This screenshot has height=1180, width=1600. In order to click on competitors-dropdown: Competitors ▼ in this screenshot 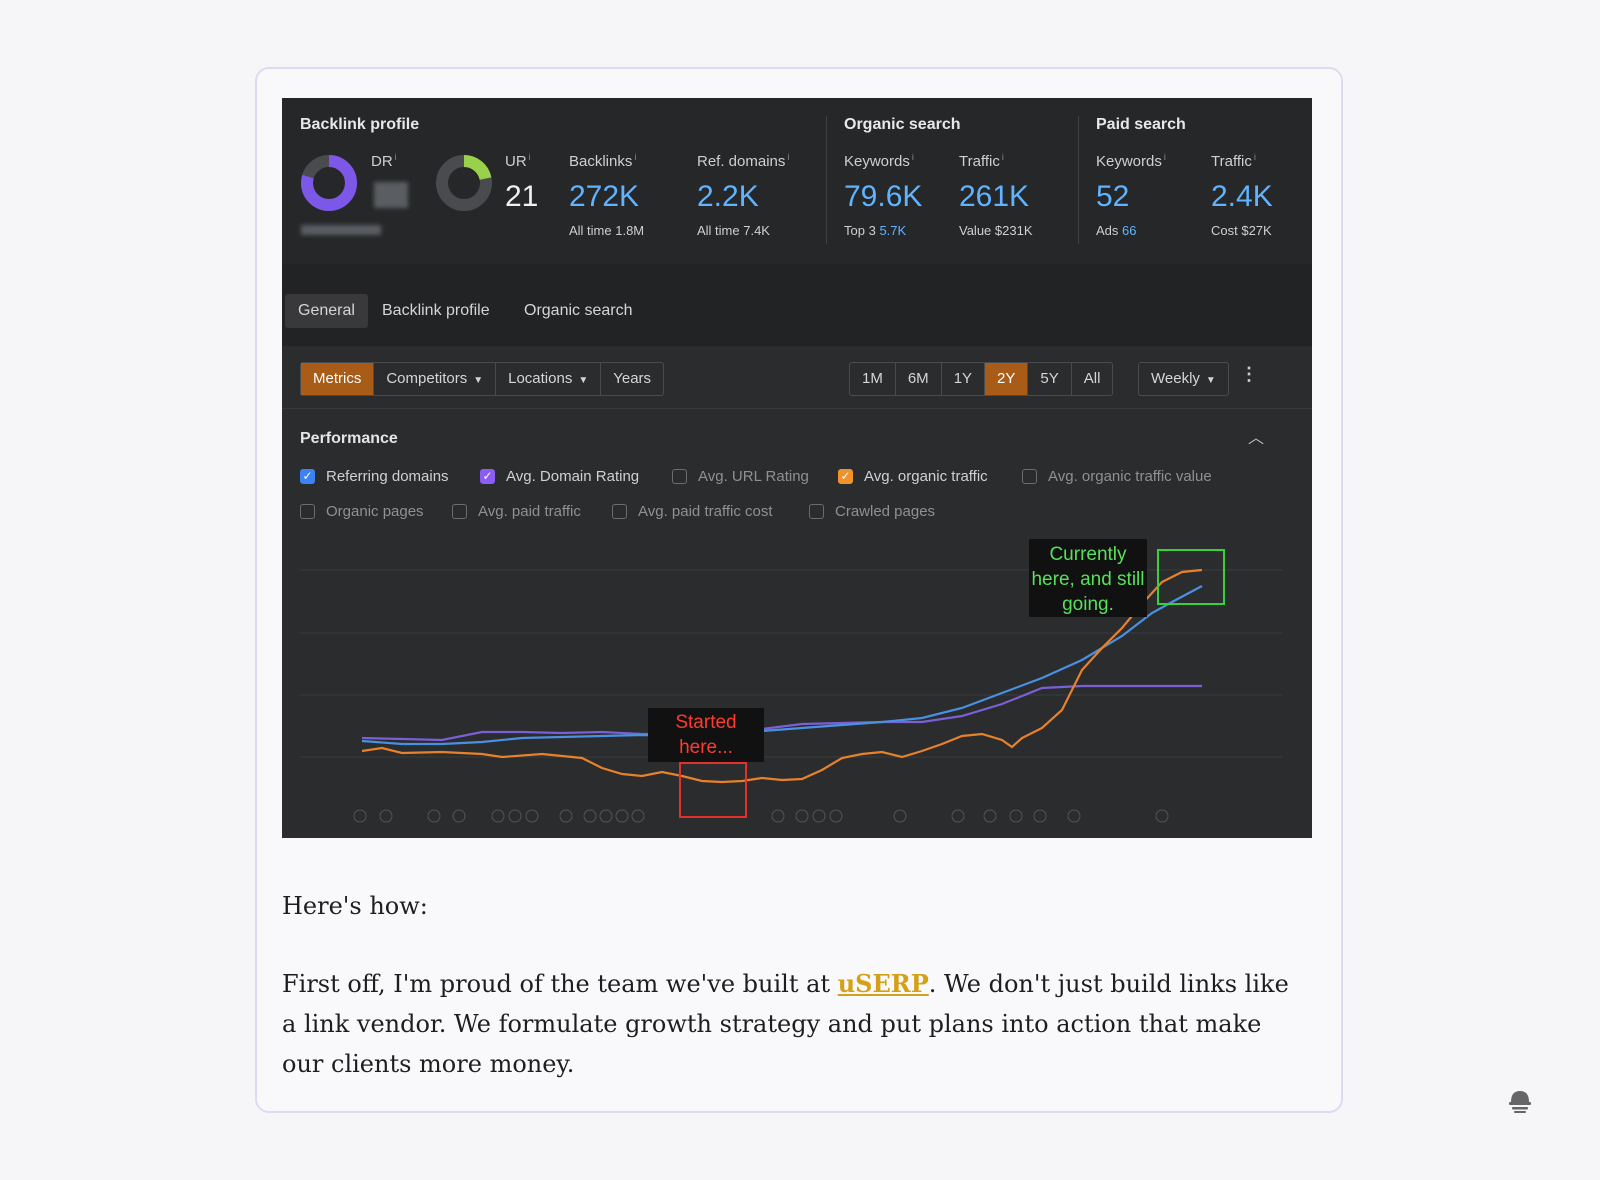, I will do `click(435, 379)`.